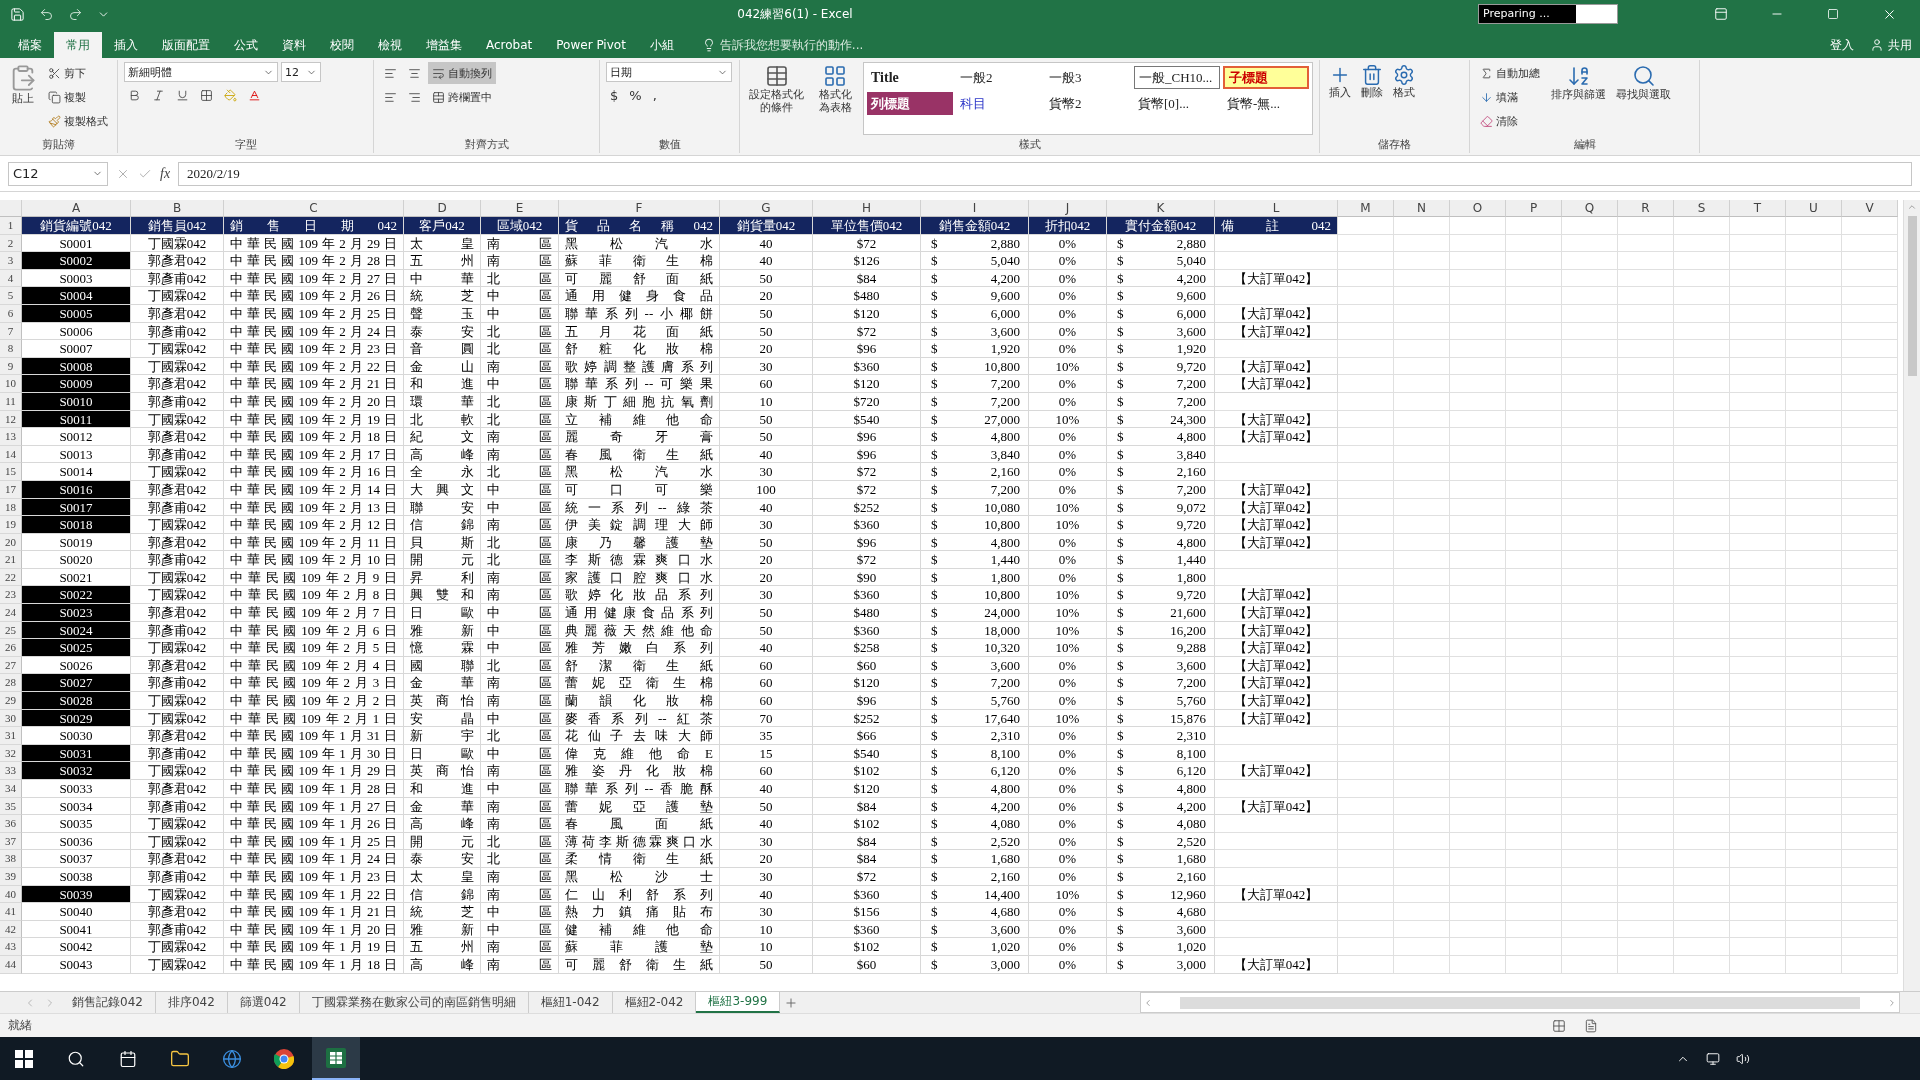  I want to click on row-header: 19, so click(11, 525).